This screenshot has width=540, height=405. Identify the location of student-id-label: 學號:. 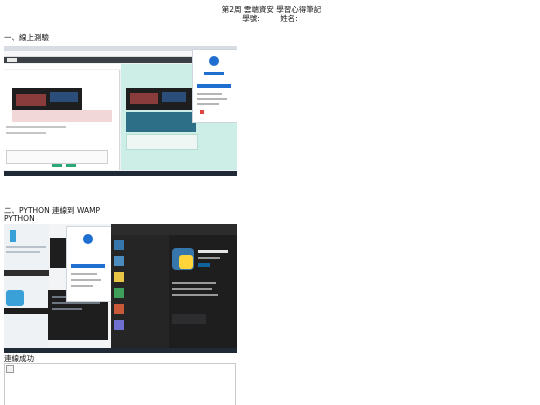
(251, 18).